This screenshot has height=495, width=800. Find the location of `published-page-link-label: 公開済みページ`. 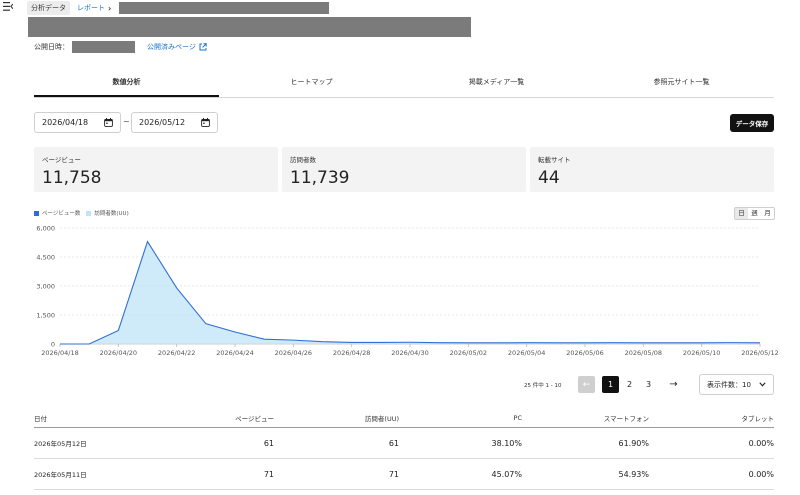

published-page-link-label: 公開済みページ is located at coordinates (171, 47).